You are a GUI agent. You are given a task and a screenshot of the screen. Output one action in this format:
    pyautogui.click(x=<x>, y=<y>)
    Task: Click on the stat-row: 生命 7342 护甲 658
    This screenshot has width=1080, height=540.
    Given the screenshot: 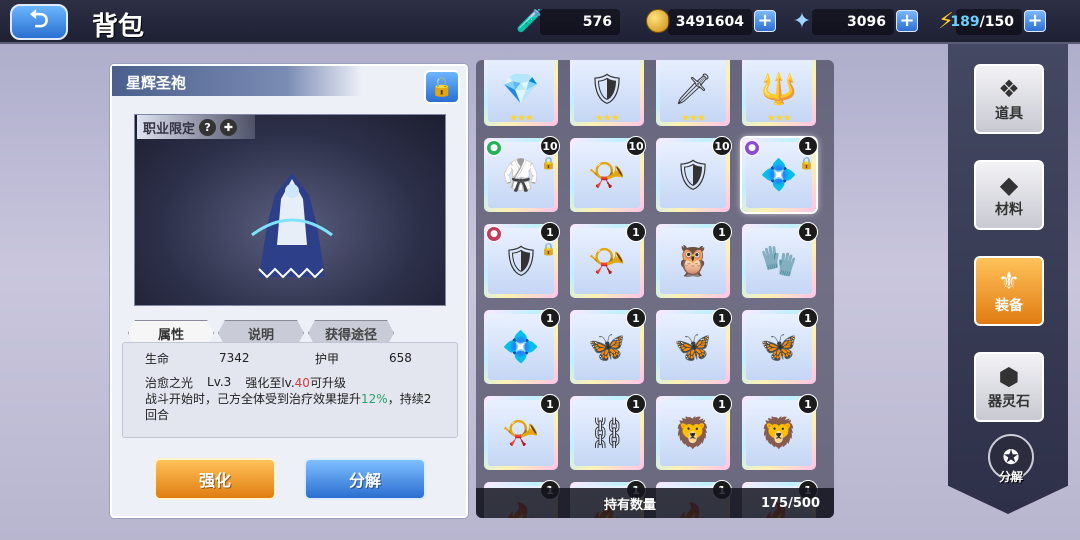 What is the action you would take?
    pyautogui.click(x=290, y=358)
    